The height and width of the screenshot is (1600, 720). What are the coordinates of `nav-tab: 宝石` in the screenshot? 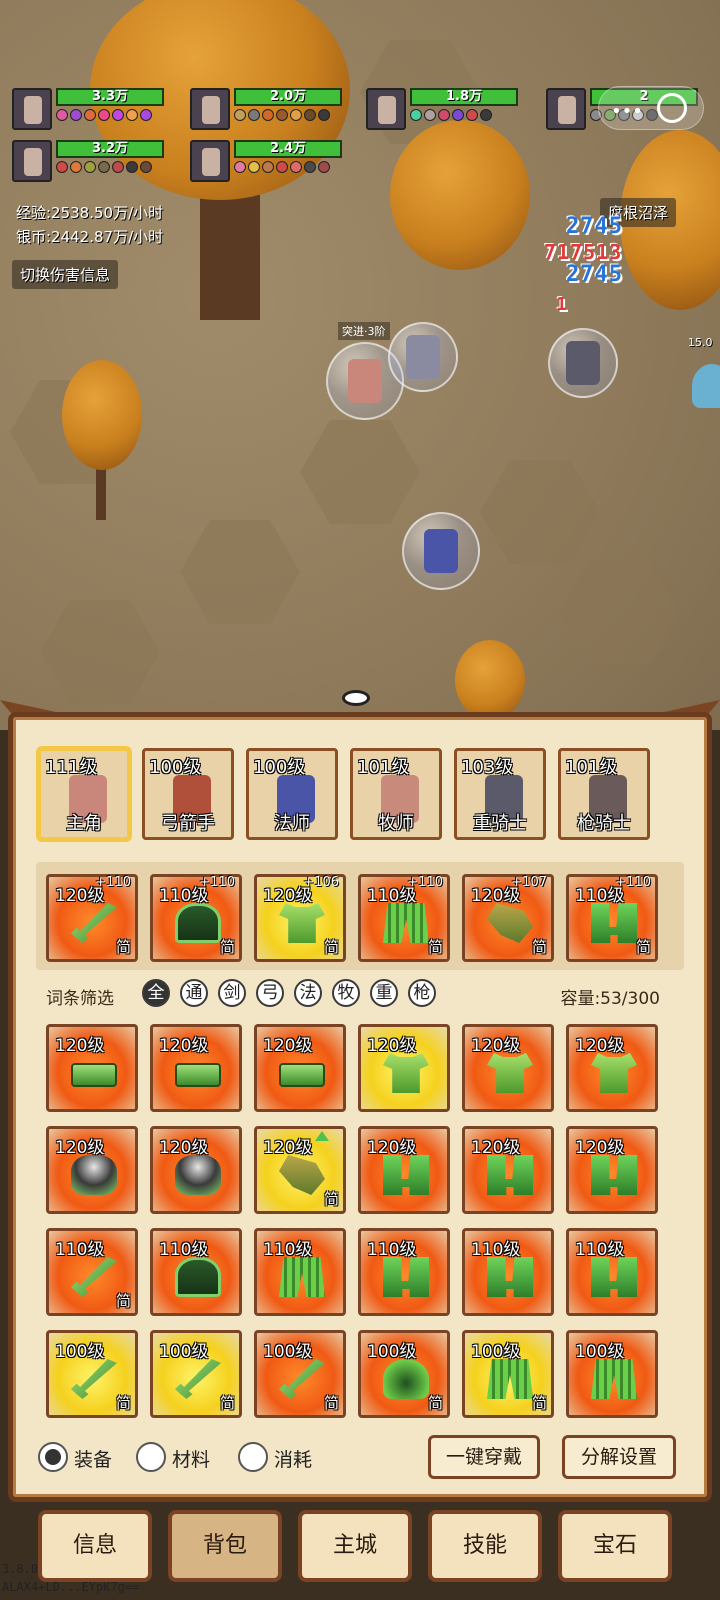 It's located at (615, 1546).